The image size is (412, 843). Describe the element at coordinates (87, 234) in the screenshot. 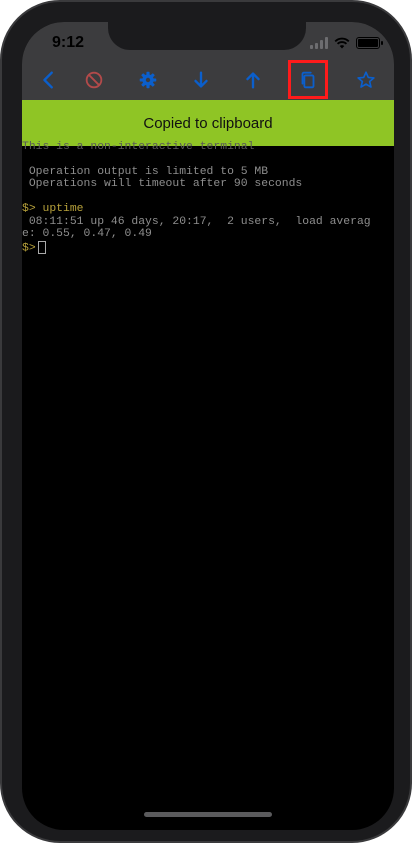

I see `terminal-output-line: e: 0.55, 0.47, 0.49` at that location.